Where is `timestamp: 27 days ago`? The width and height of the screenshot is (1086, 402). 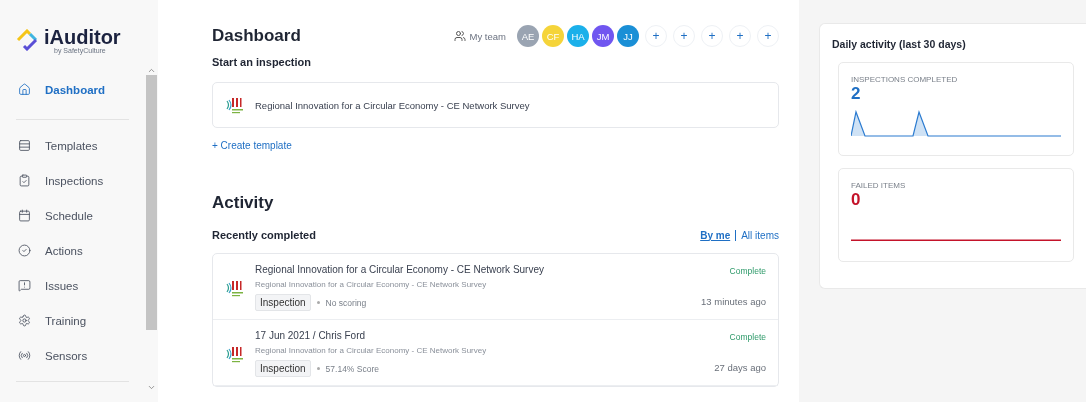 timestamp: 27 days ago is located at coordinates (740, 367).